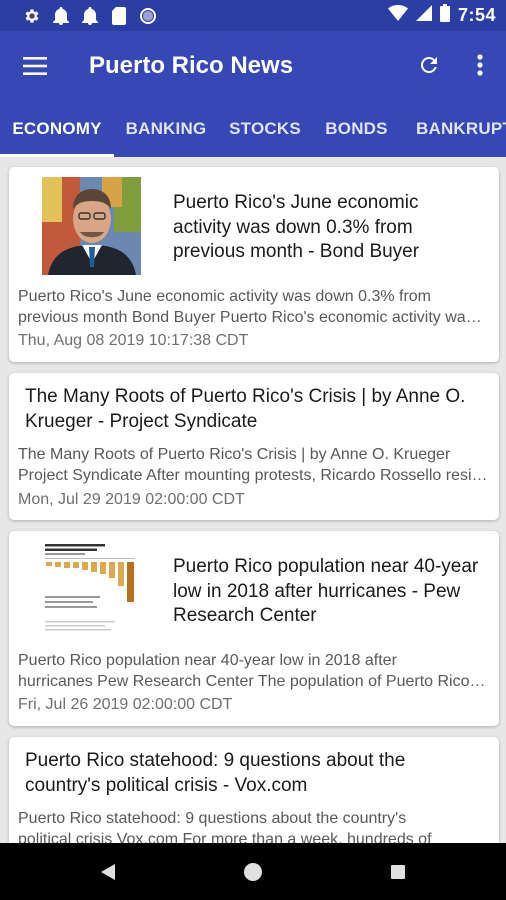 The width and height of the screenshot is (506, 900). What do you see at coordinates (108, 872) in the screenshot?
I see `back-triangle-icon` at bounding box center [108, 872].